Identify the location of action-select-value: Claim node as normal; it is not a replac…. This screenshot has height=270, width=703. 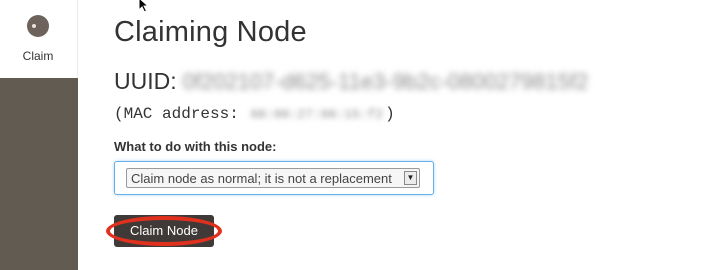
(261, 178).